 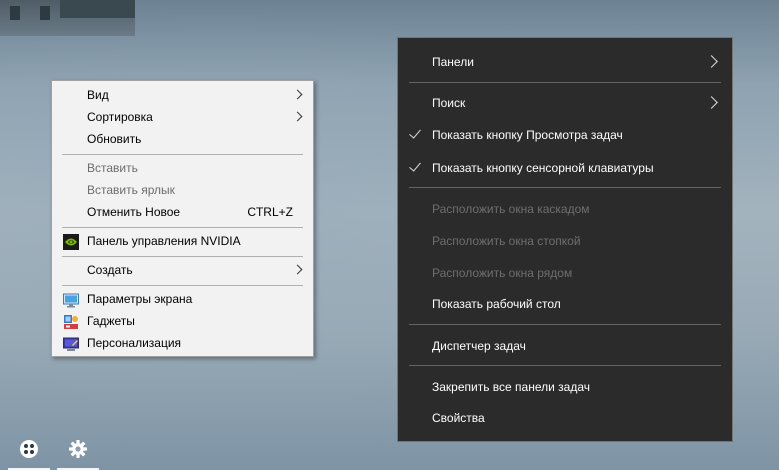 I want to click on menu-item-show-desktop: Показать рабочий стол, so click(x=565, y=304).